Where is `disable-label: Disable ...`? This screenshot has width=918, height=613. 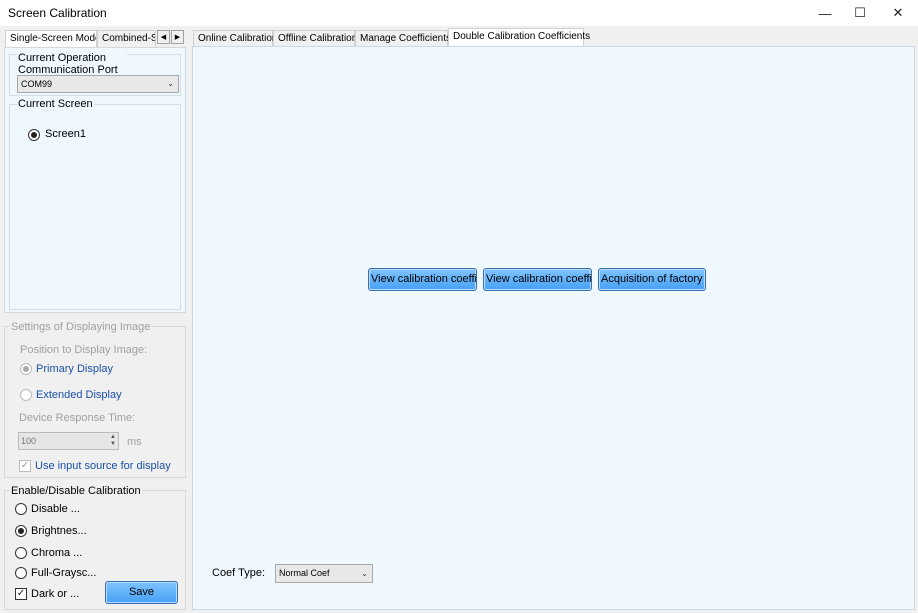 disable-label: Disable ... is located at coordinates (55, 509).